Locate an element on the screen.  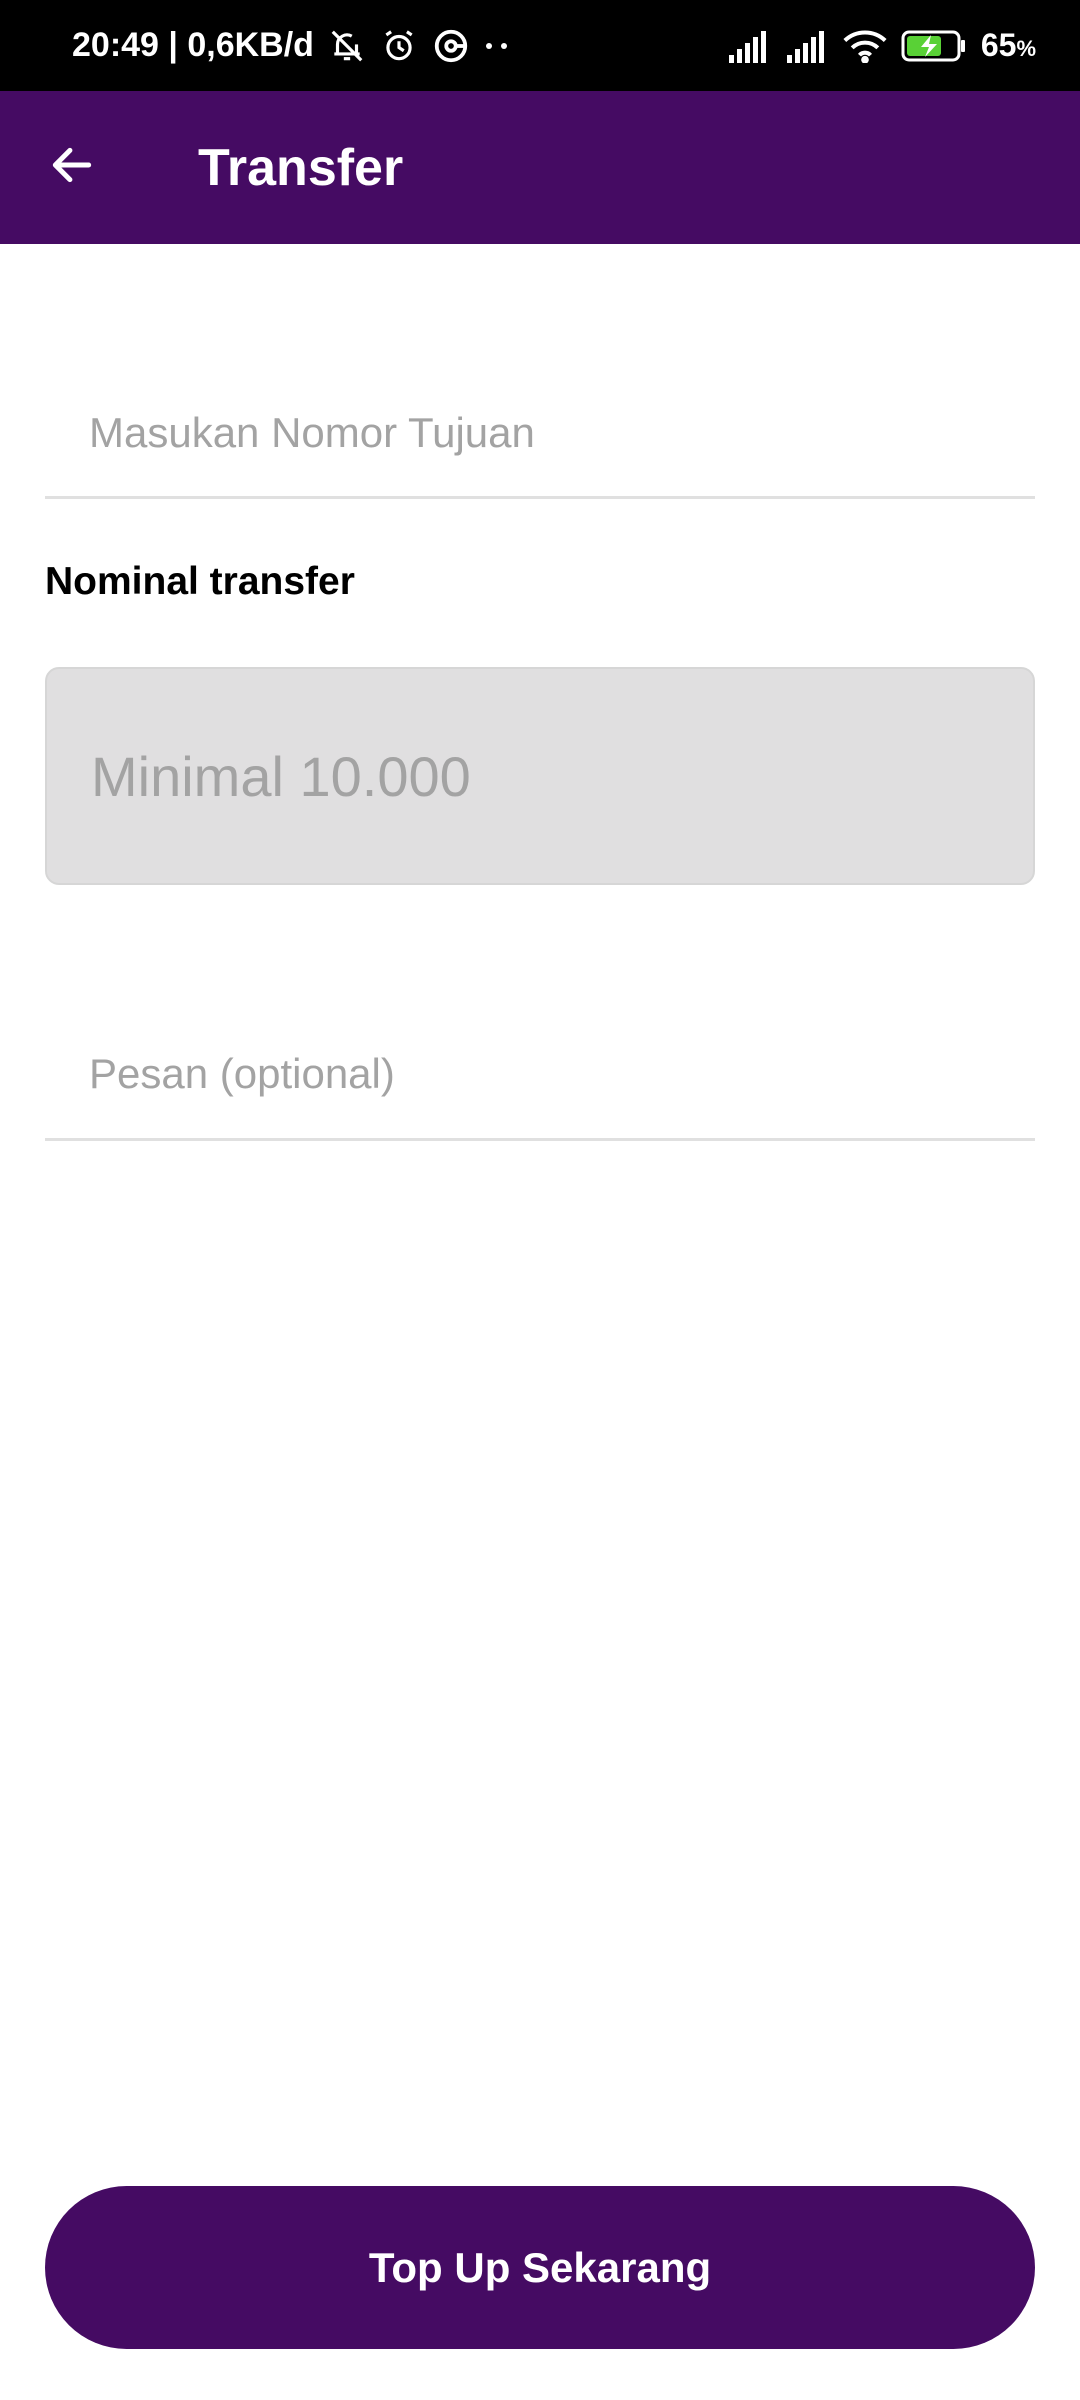
more-dots-icon is located at coordinates (498, 46).